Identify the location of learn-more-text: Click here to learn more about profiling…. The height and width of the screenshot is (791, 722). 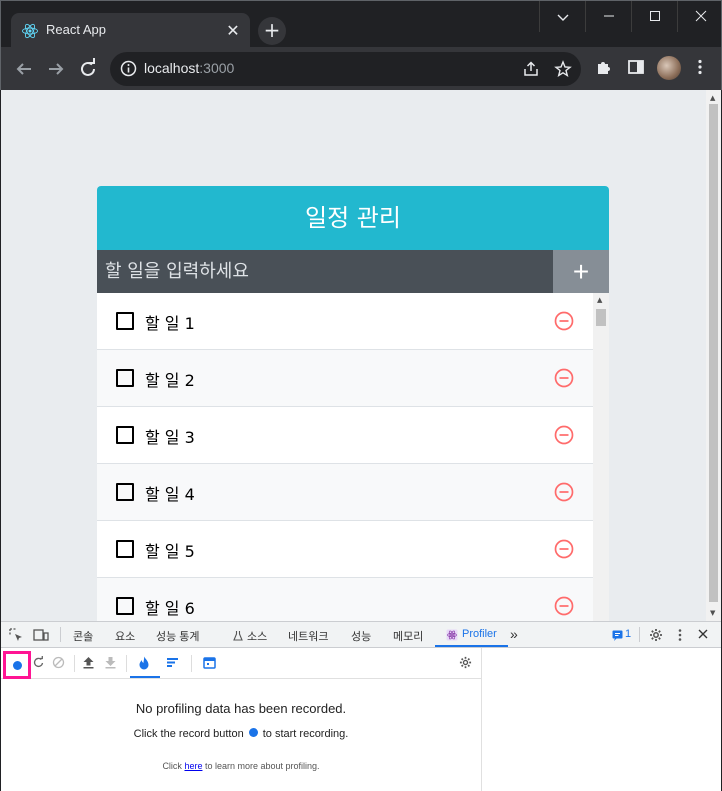
(241, 766).